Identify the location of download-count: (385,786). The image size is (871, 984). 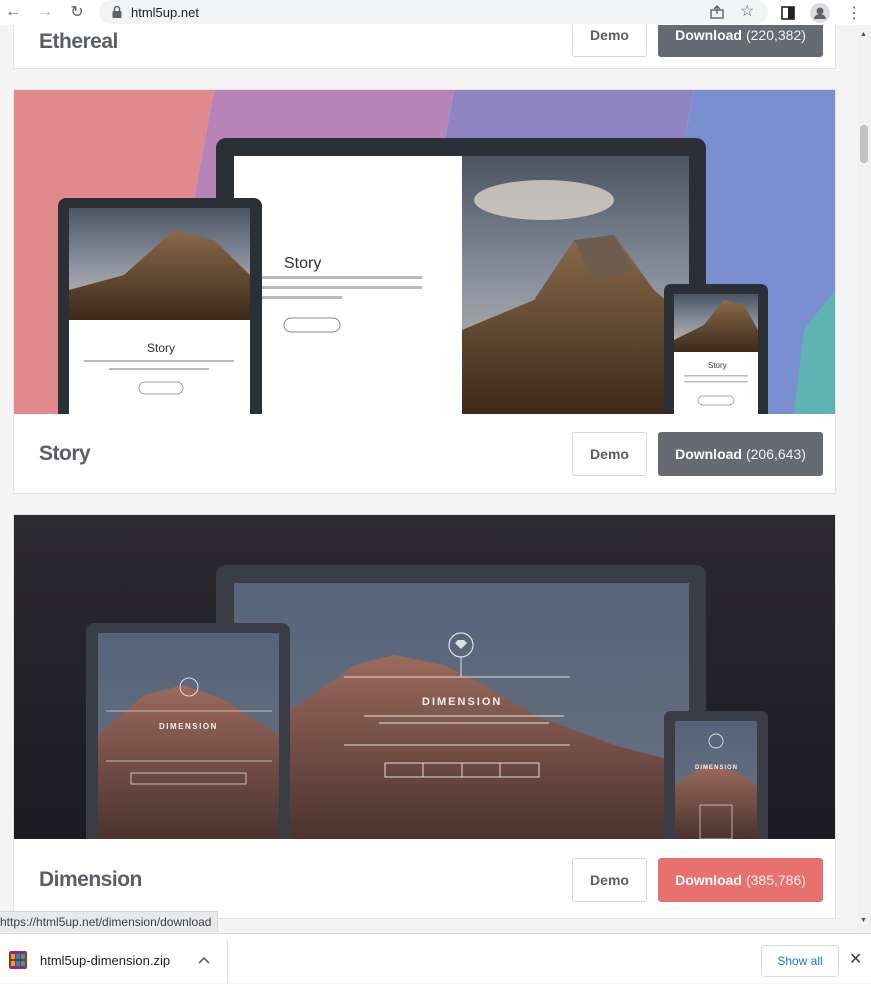
(775, 880).